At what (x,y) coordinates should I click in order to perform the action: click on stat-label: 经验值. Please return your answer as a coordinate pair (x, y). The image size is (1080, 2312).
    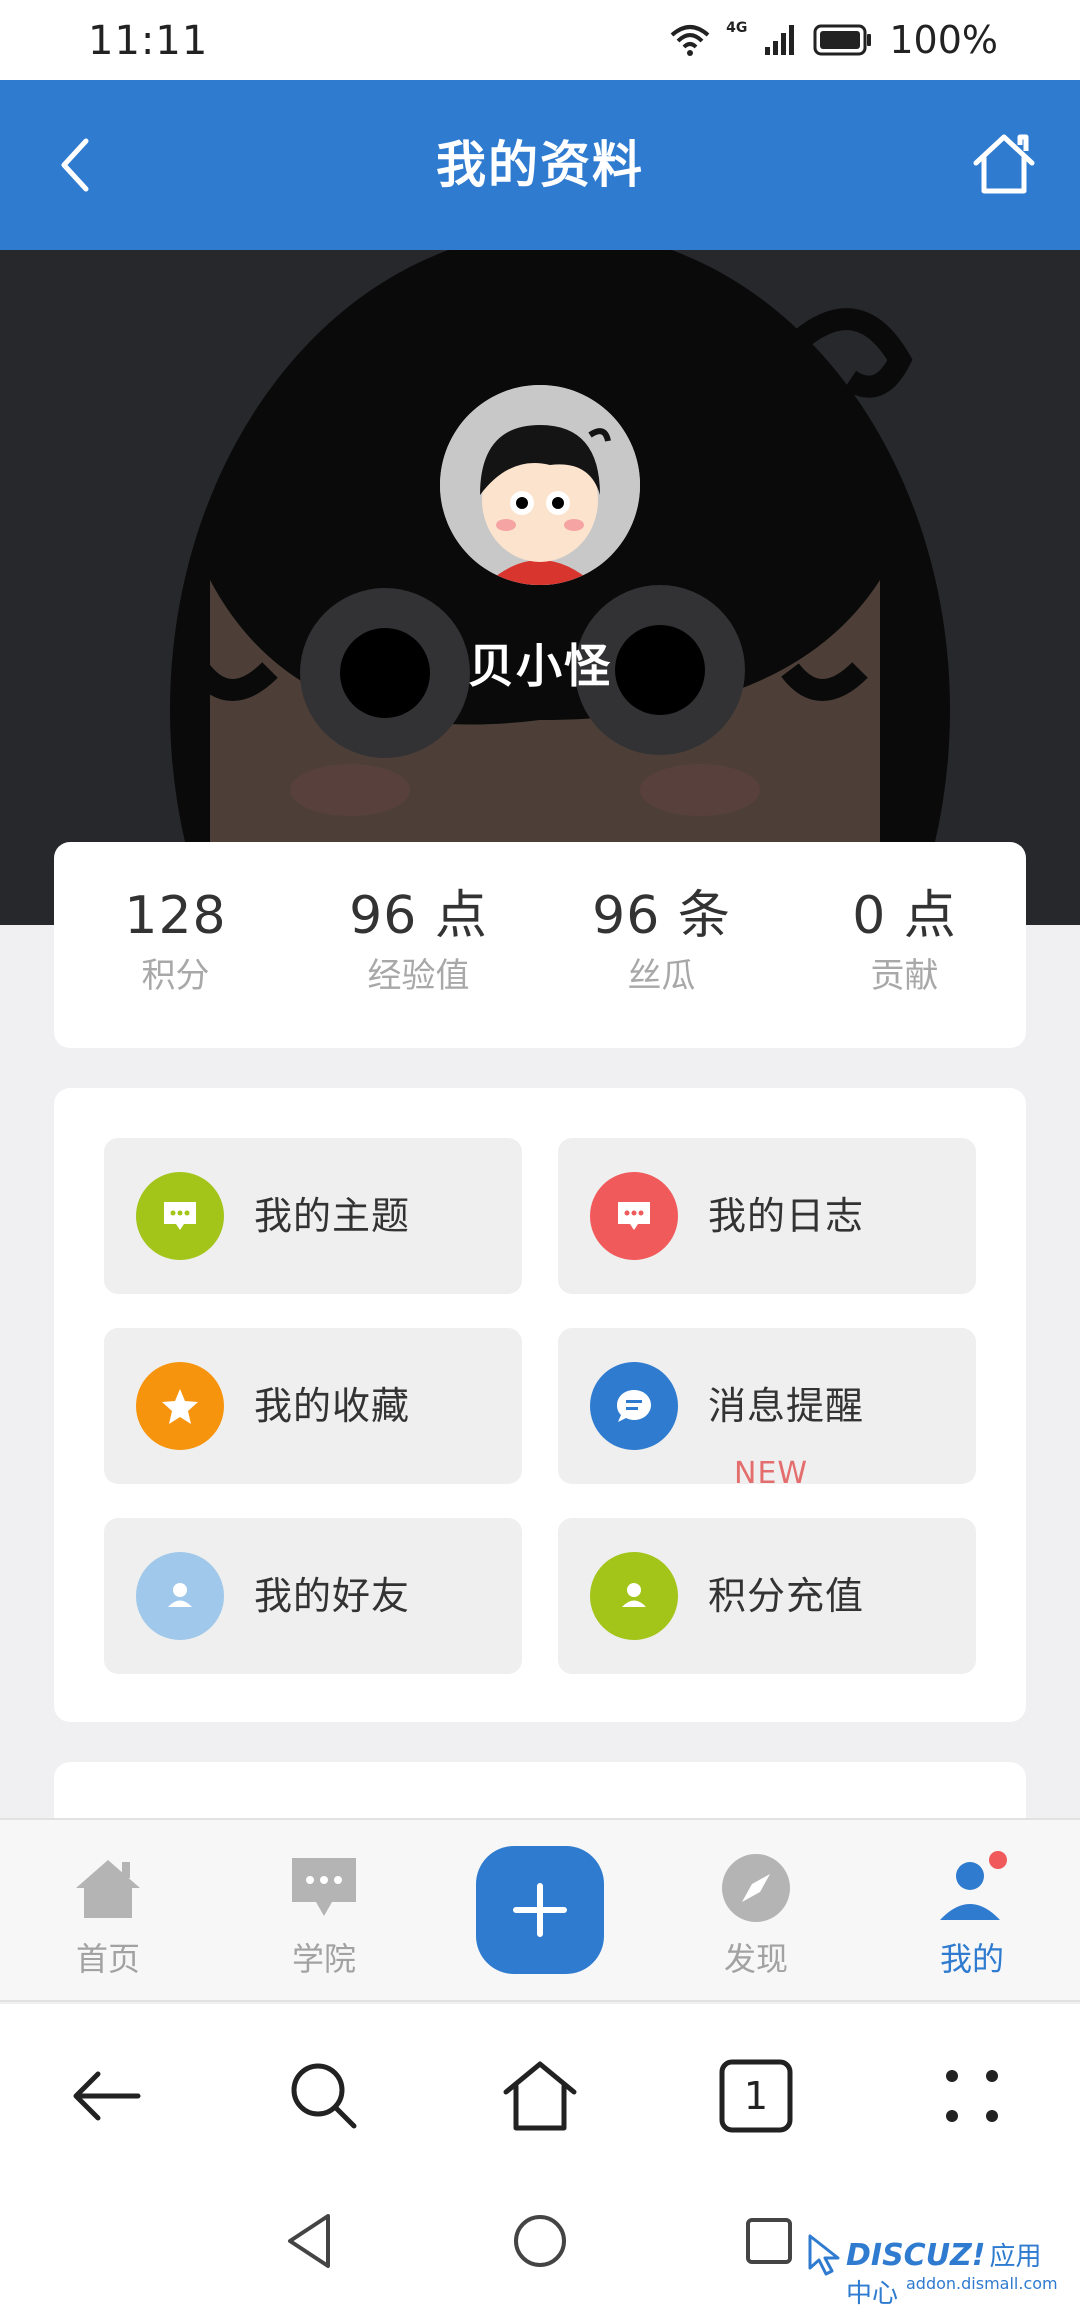
    Looking at the image, I should click on (418, 976).